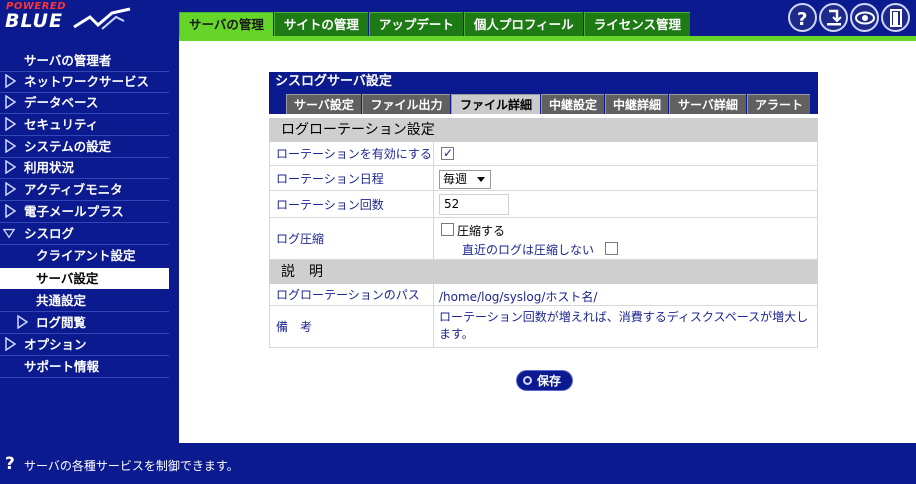  I want to click on row-rotation-count: ローテーション回数 52, so click(543, 204).